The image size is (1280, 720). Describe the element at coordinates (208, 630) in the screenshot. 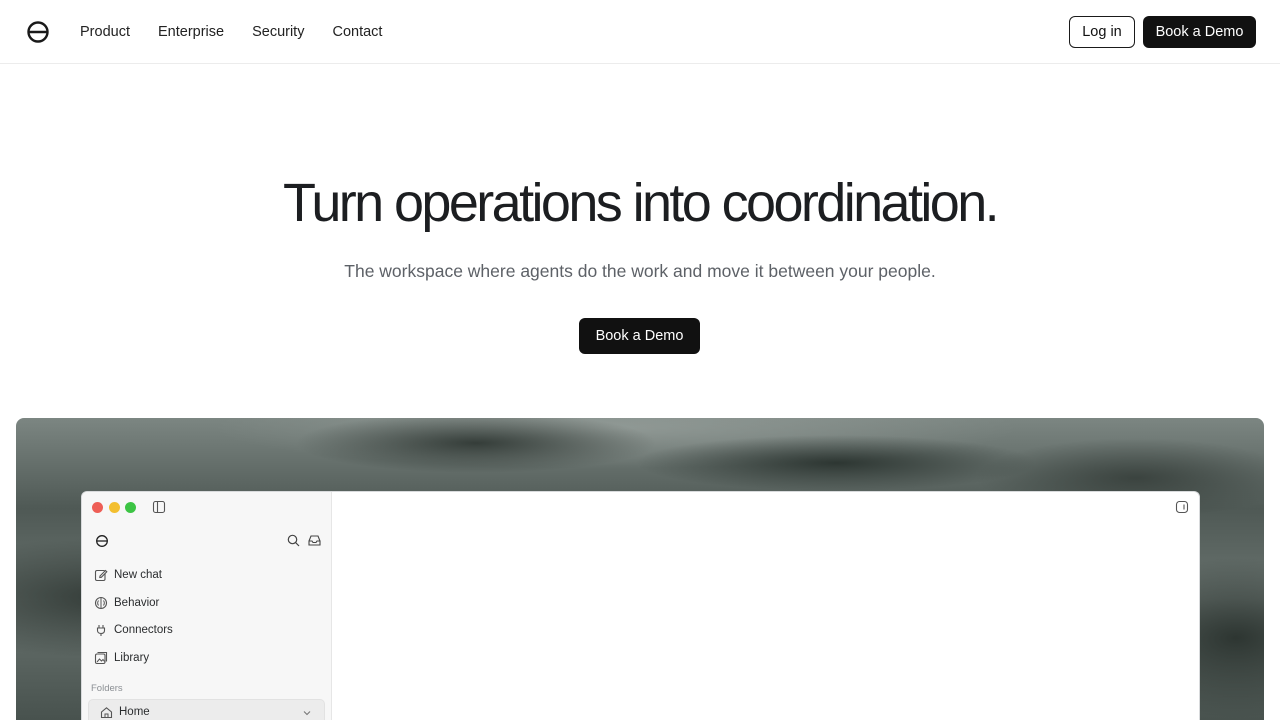

I see `sidebar-item-connectors: Connectors` at that location.